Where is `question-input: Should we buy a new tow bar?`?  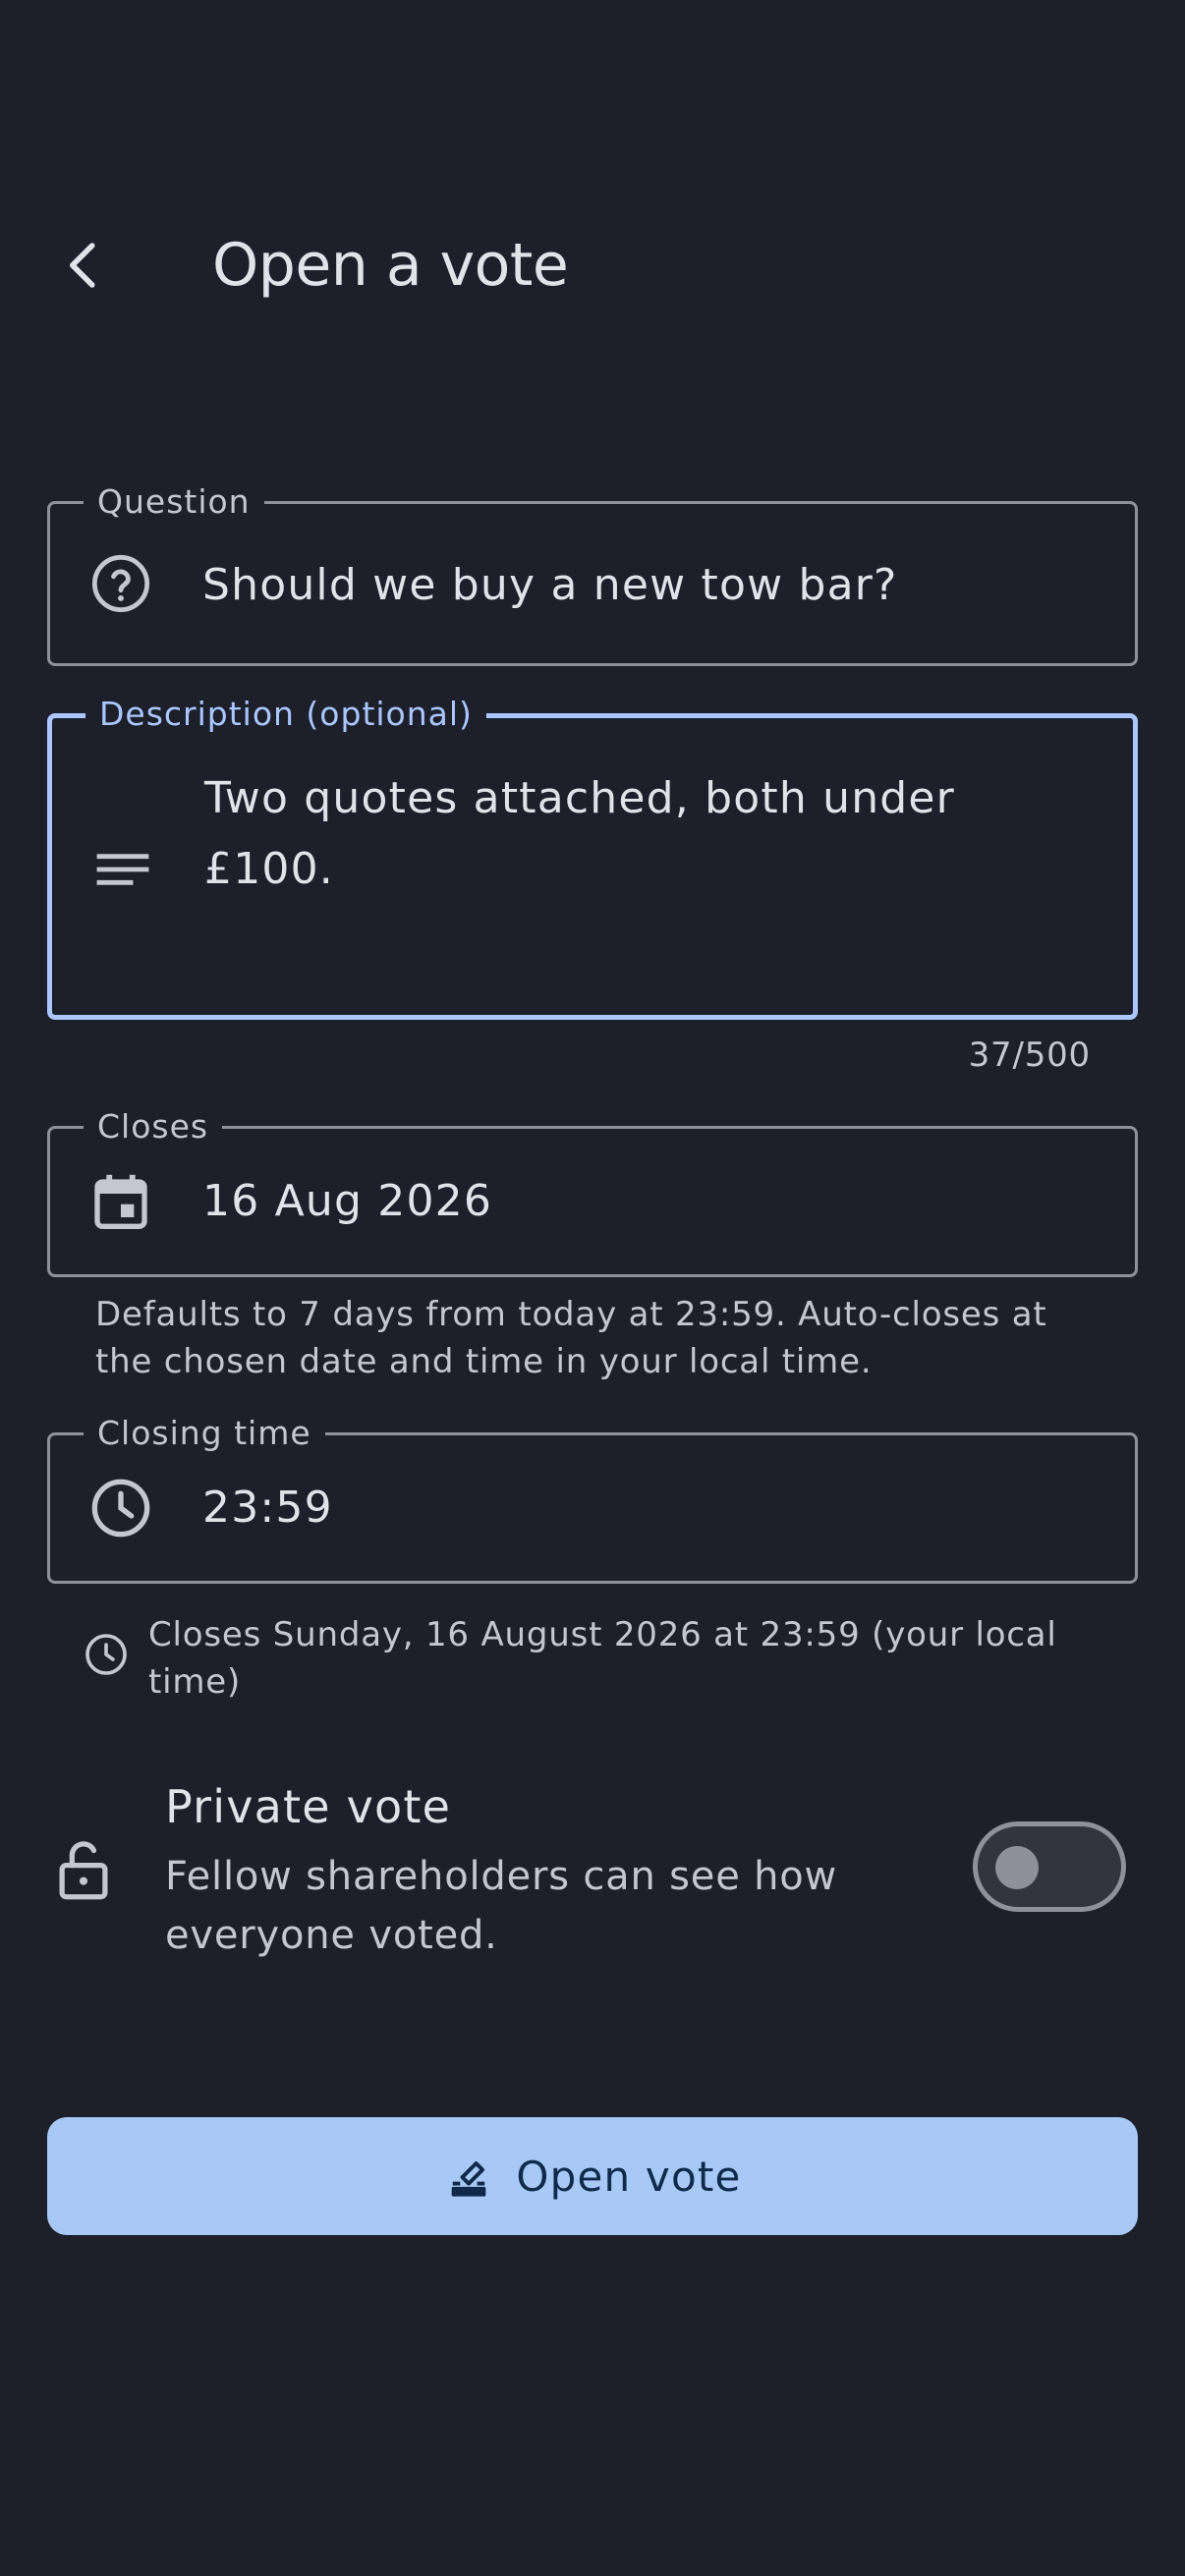
question-input: Should we buy a new tow bar? is located at coordinates (649, 585).